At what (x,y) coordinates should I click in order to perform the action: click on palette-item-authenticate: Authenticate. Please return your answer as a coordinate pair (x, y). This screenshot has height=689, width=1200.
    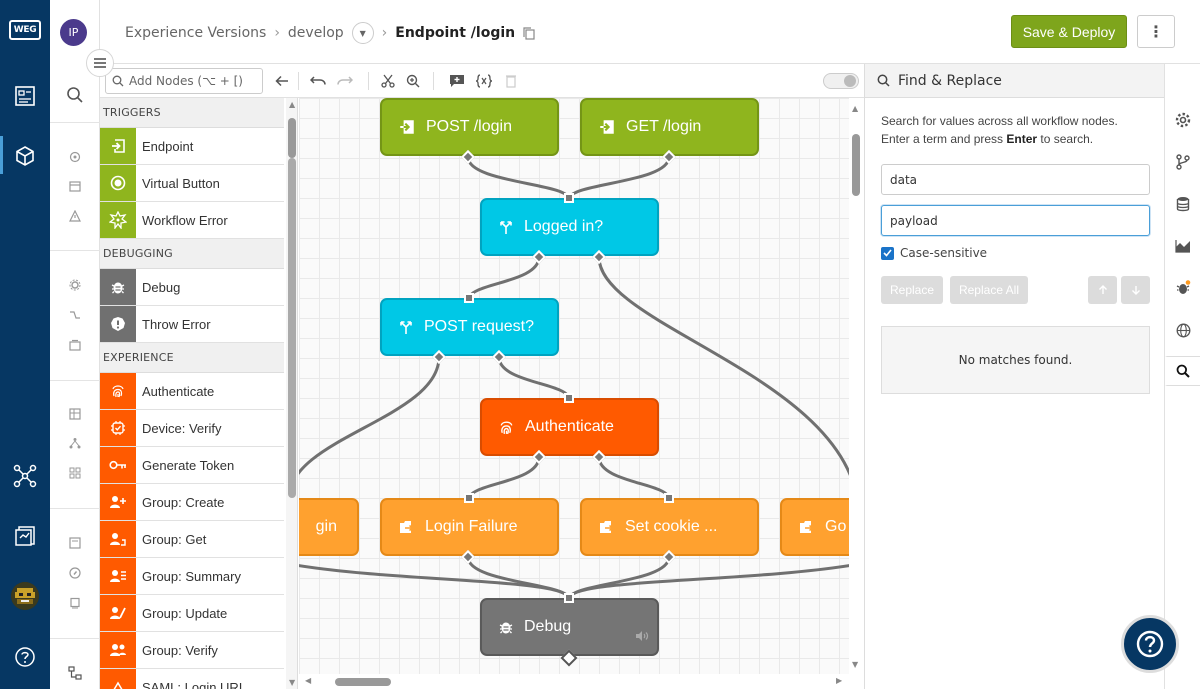
    Looking at the image, I should click on (192, 391).